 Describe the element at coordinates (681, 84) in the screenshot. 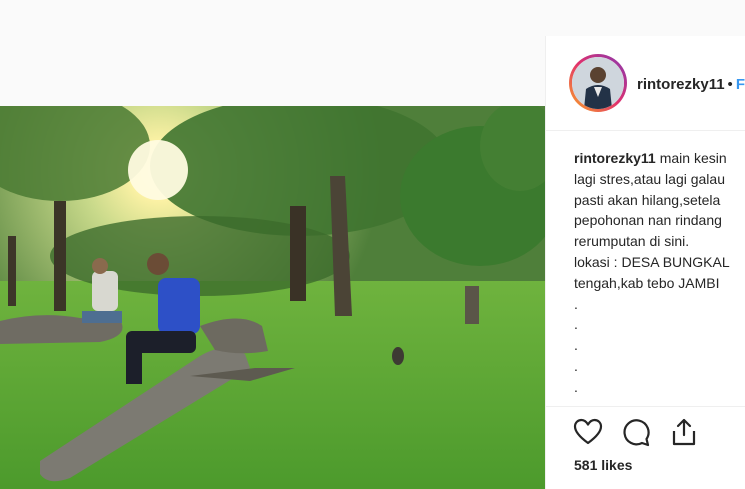

I see `username-link: rintorezky11` at that location.